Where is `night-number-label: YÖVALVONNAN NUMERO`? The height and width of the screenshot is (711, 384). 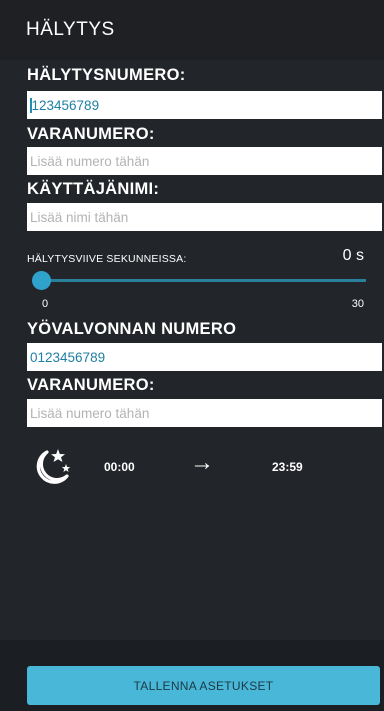 night-number-label: YÖVALVONNAN NUMERO is located at coordinates (132, 329).